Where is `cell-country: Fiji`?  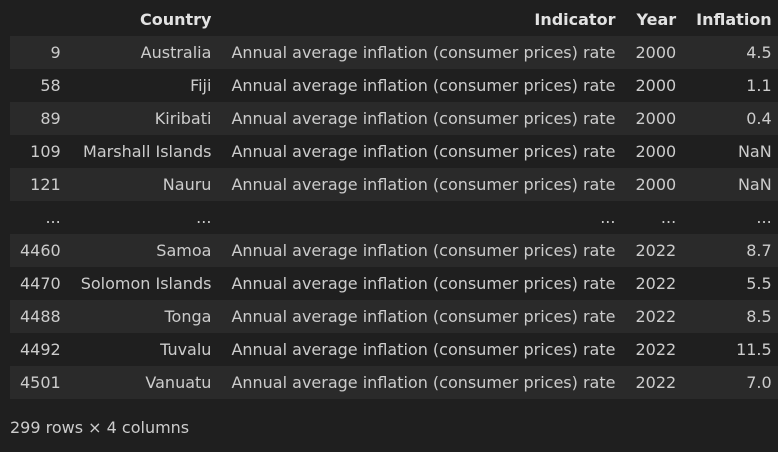 cell-country: Fiji is located at coordinates (201, 85).